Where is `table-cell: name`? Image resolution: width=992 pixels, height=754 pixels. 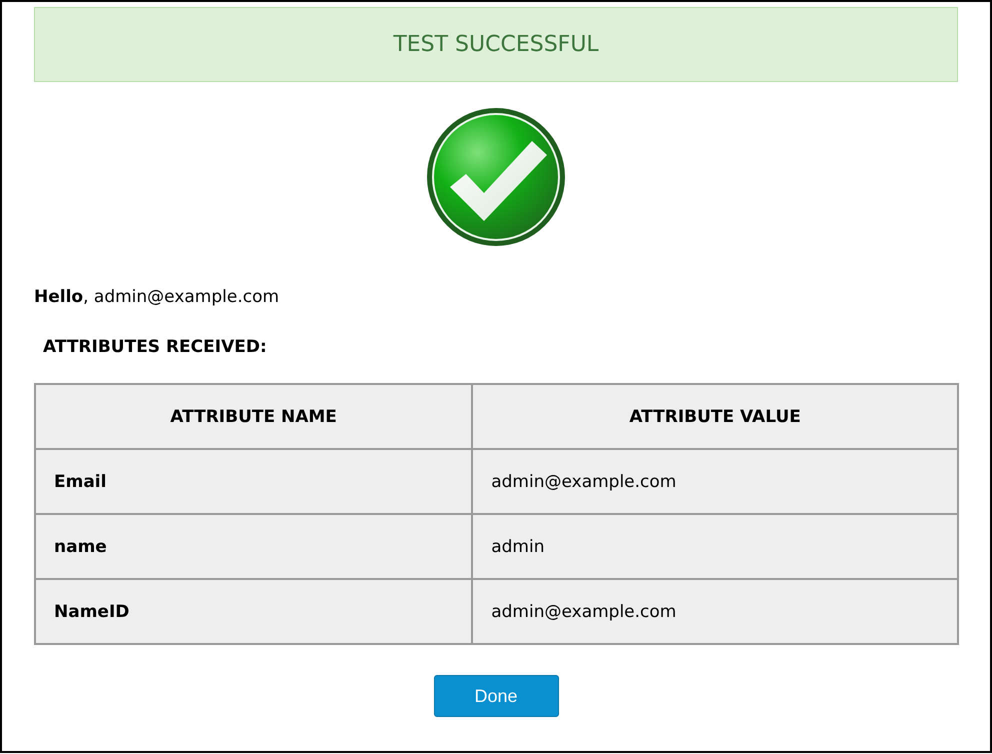 table-cell: name is located at coordinates (253, 546).